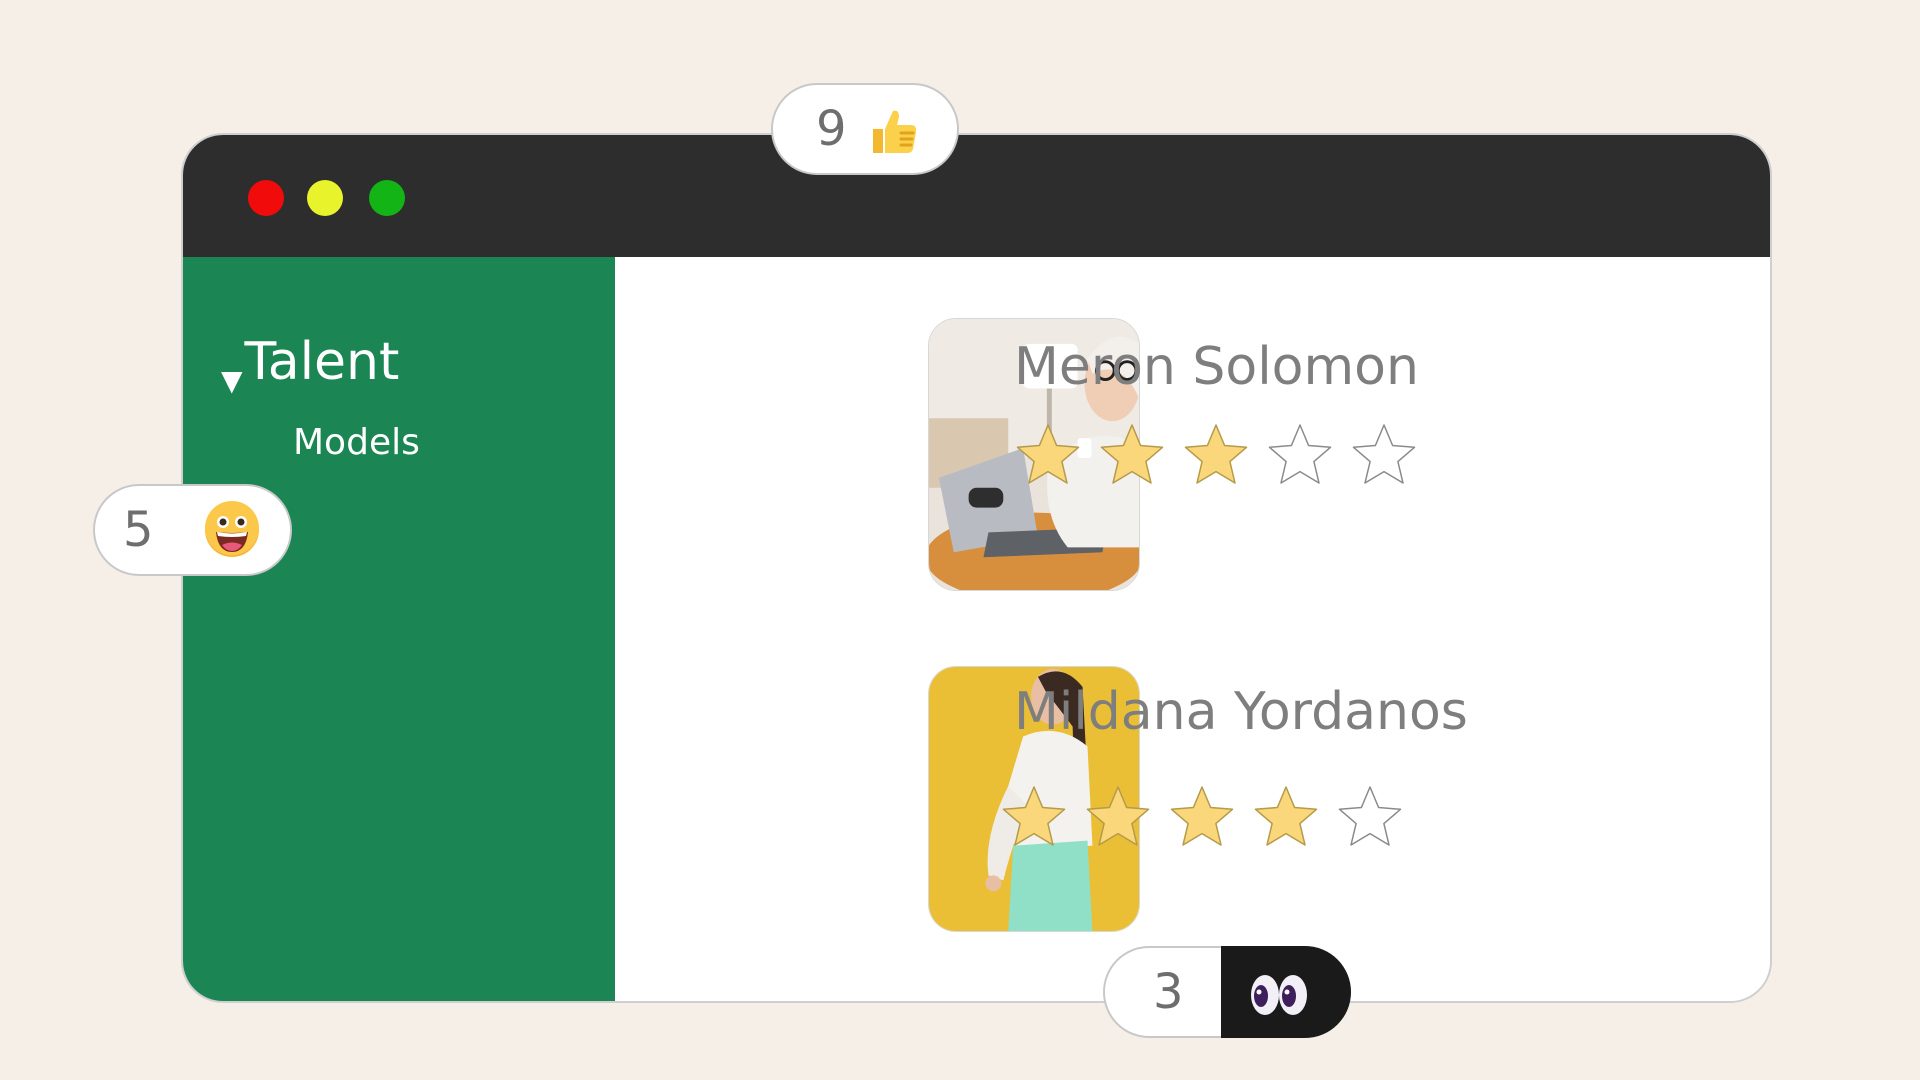 Image resolution: width=1920 pixels, height=1080 pixels. I want to click on sidebar-group-label: Talent, so click(322, 362).